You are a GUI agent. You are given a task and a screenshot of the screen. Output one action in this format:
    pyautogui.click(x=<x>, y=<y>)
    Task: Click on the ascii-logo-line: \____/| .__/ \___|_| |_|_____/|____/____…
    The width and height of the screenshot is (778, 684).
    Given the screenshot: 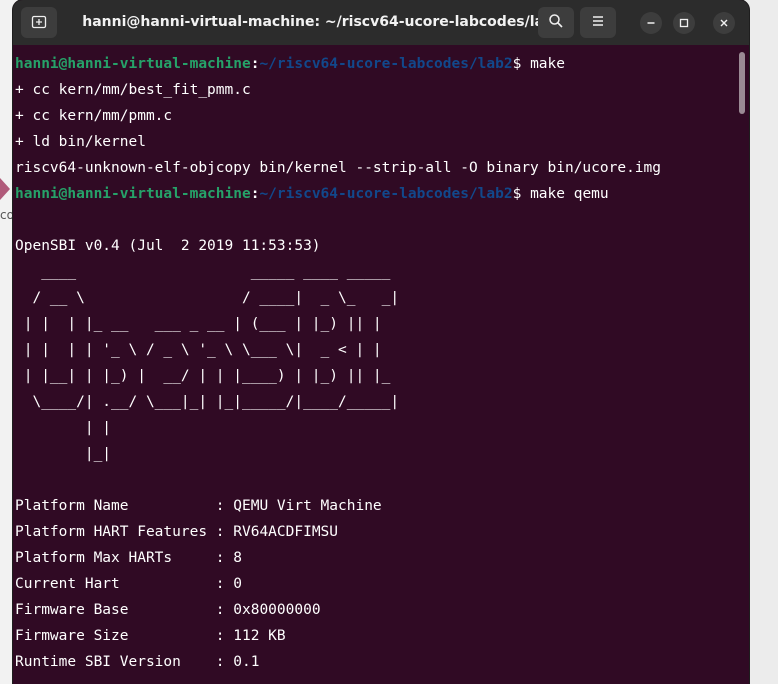 What is the action you would take?
    pyautogui.click(x=207, y=402)
    